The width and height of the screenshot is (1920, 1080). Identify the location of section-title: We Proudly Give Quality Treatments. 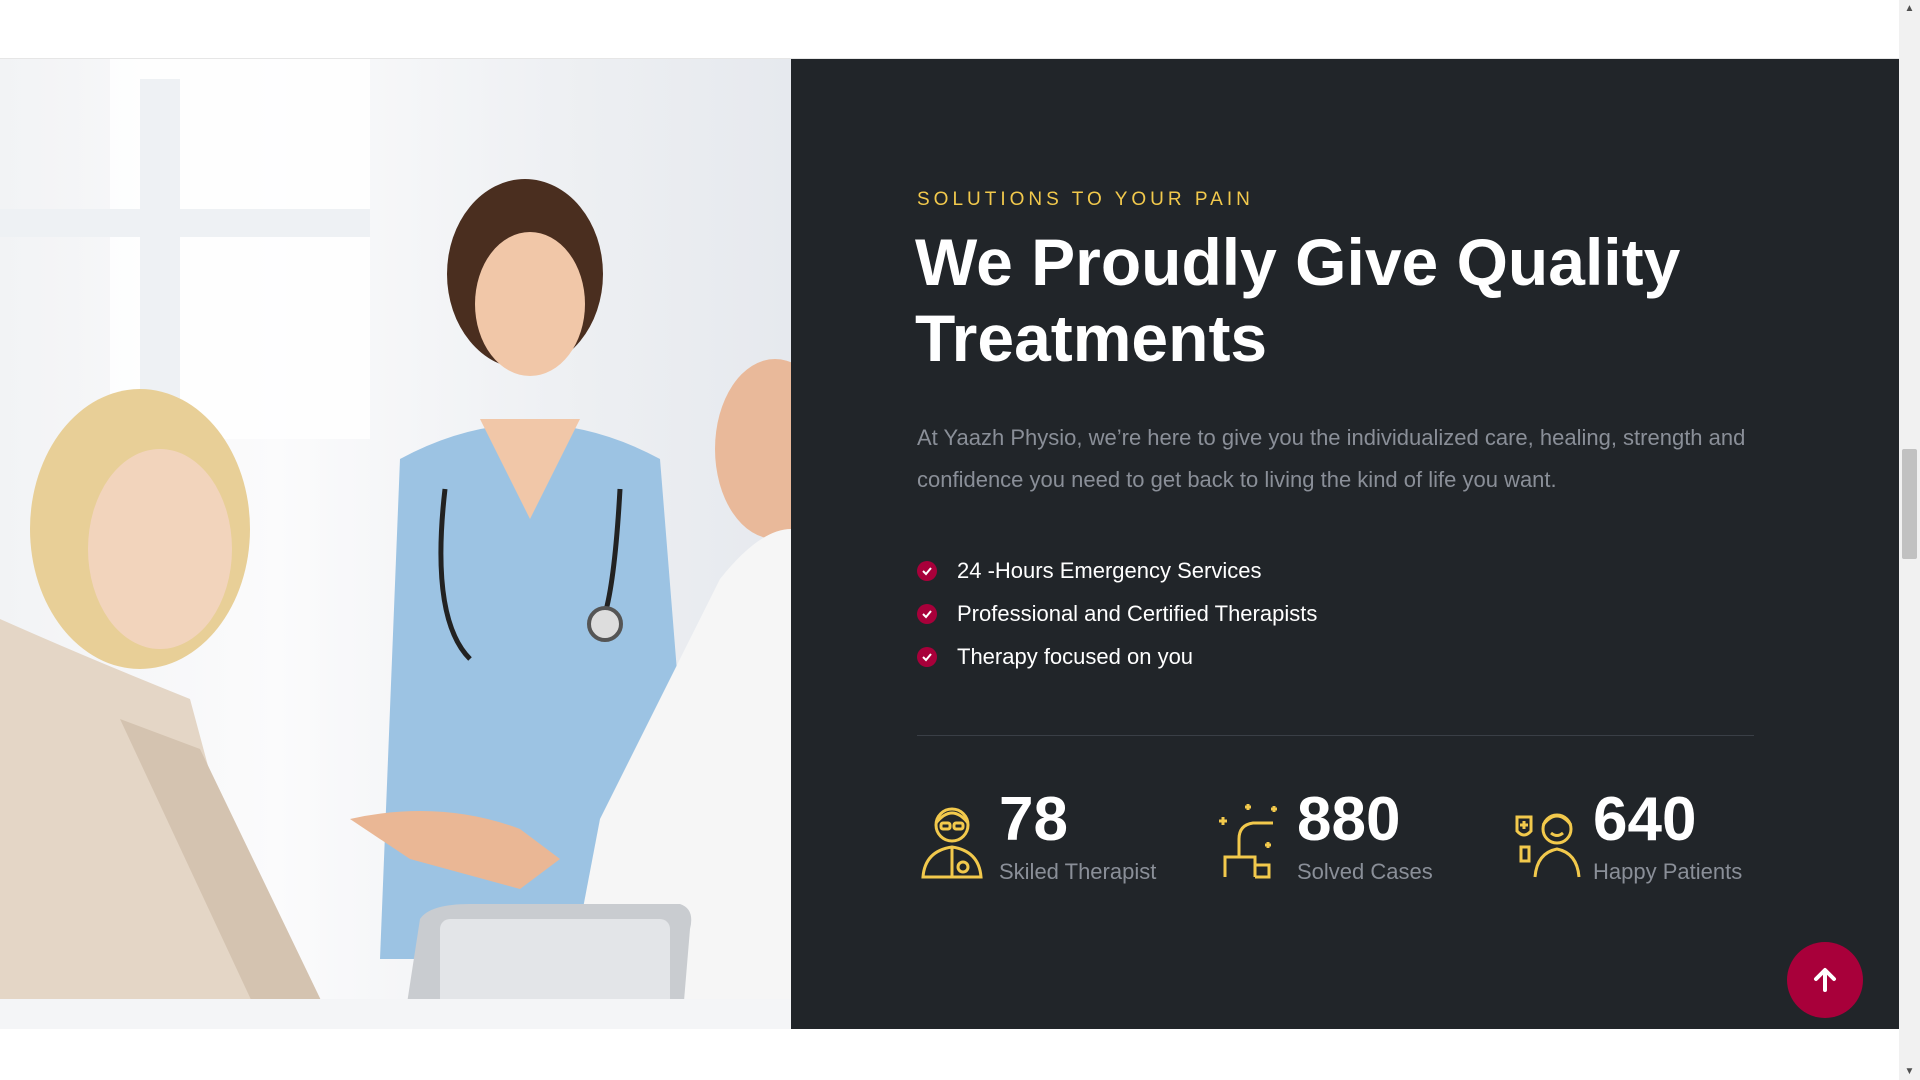
(1298, 300).